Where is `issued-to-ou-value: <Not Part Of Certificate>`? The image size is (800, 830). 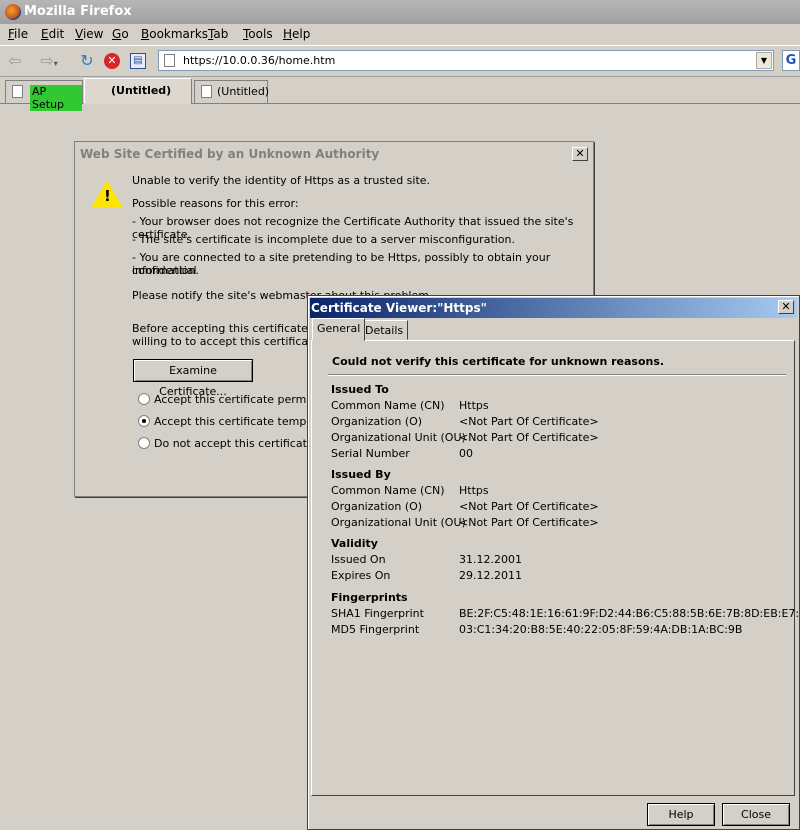 issued-to-ou-value: <Not Part Of Certificate> is located at coordinates (529, 437).